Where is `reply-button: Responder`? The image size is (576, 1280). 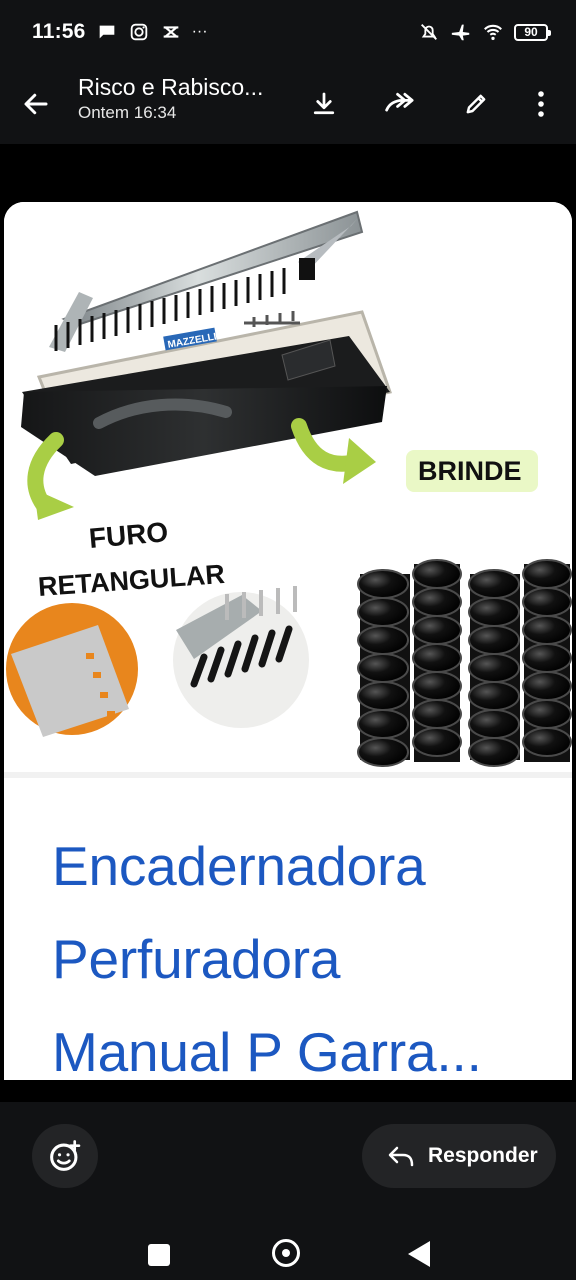 reply-button: Responder is located at coordinates (459, 1156).